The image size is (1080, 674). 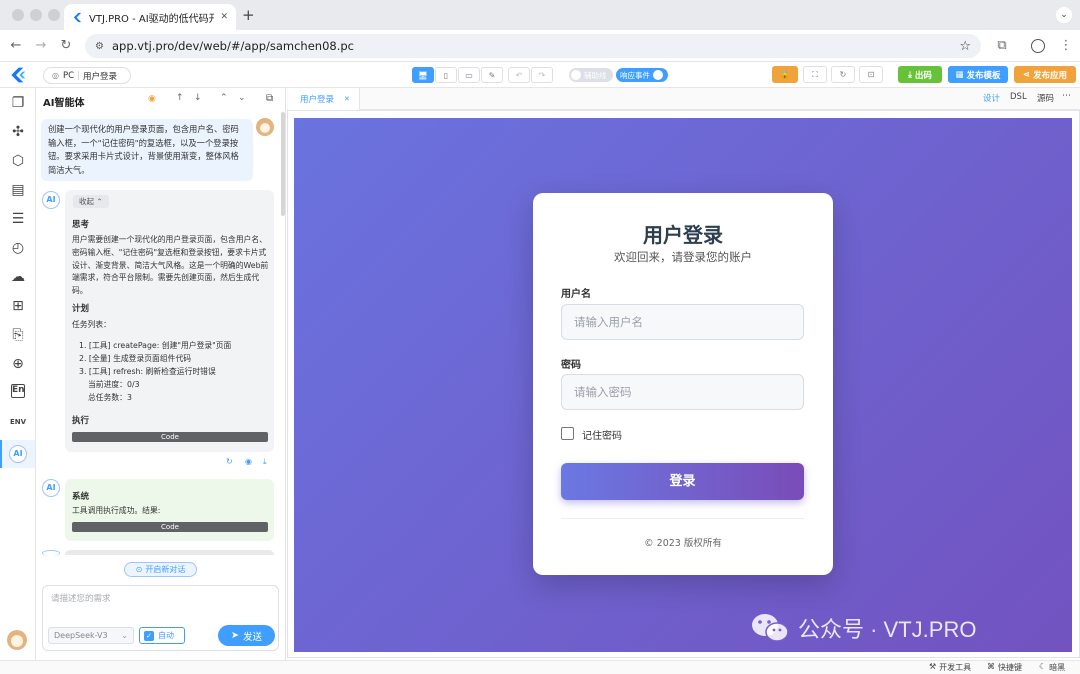 I want to click on watermark-text: 公众号 · VTJ.PRO, so click(x=887, y=629).